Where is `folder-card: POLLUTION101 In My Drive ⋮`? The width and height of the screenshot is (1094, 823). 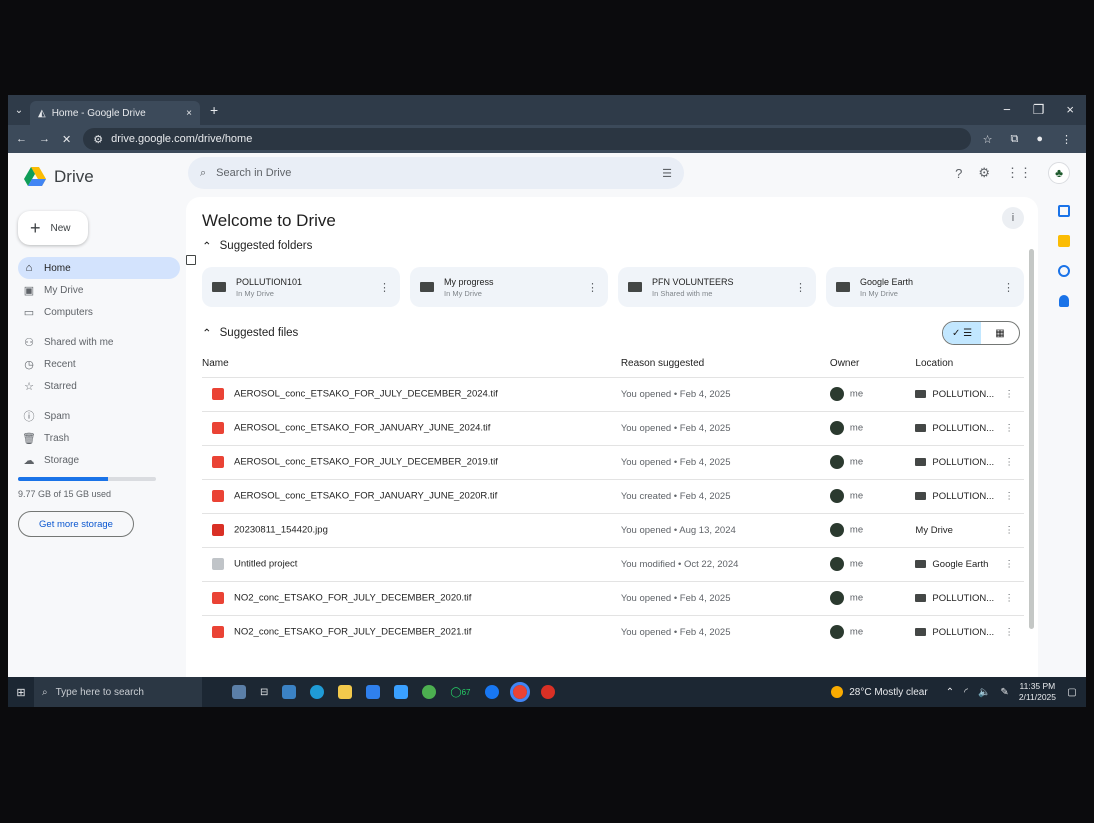
folder-card: POLLUTION101 In My Drive ⋮ is located at coordinates (301, 287).